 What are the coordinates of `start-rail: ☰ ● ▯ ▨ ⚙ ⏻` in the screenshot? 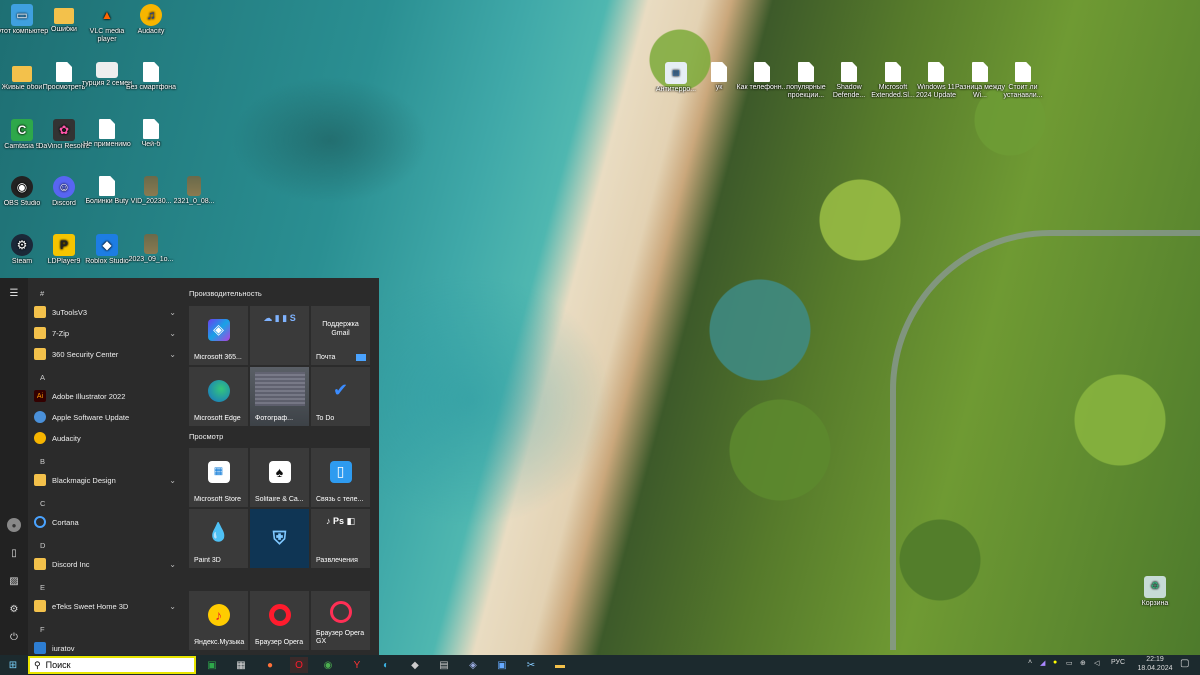 It's located at (14, 466).